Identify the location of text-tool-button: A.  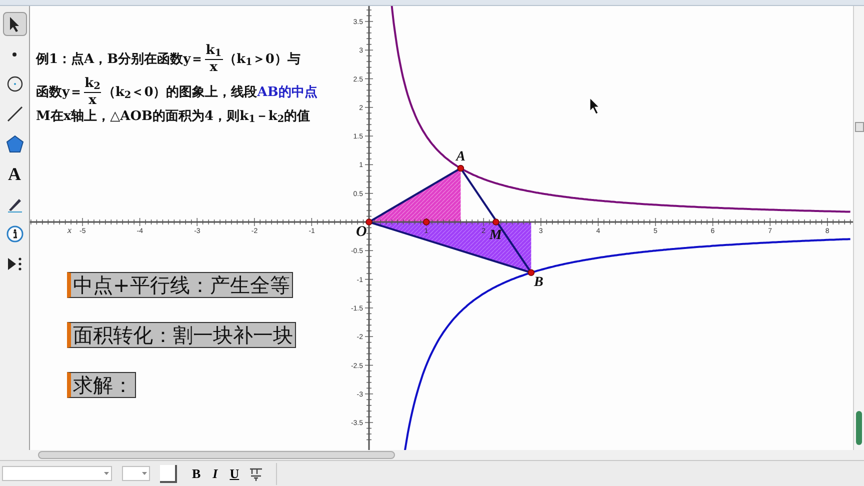
(14, 174).